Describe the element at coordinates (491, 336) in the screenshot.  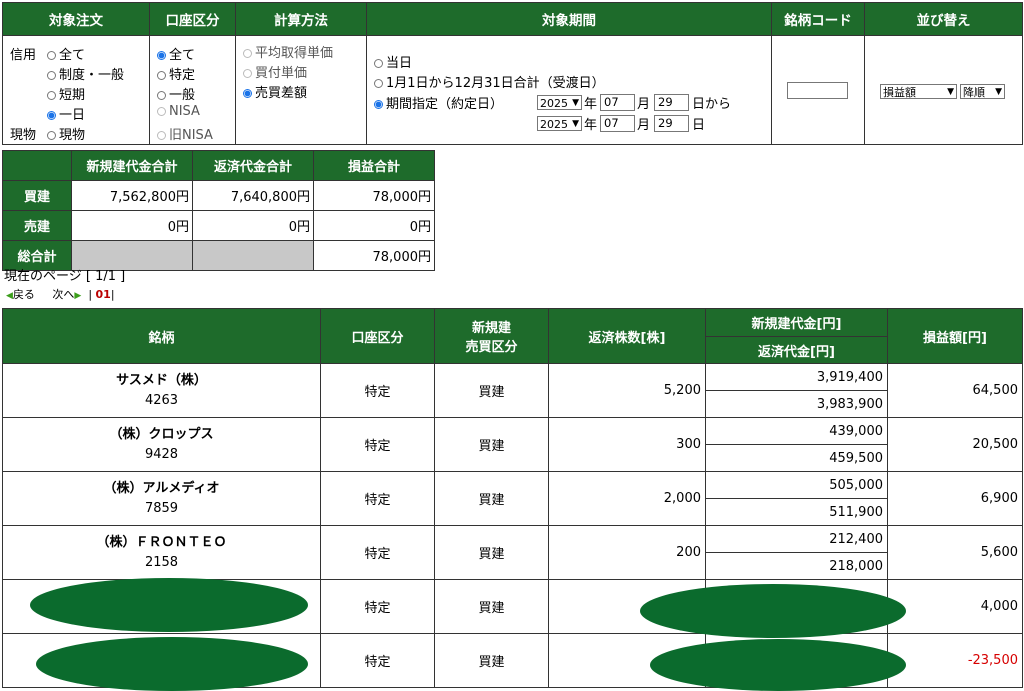
I see `detail-header-side: 新規建 売買区分` at that location.